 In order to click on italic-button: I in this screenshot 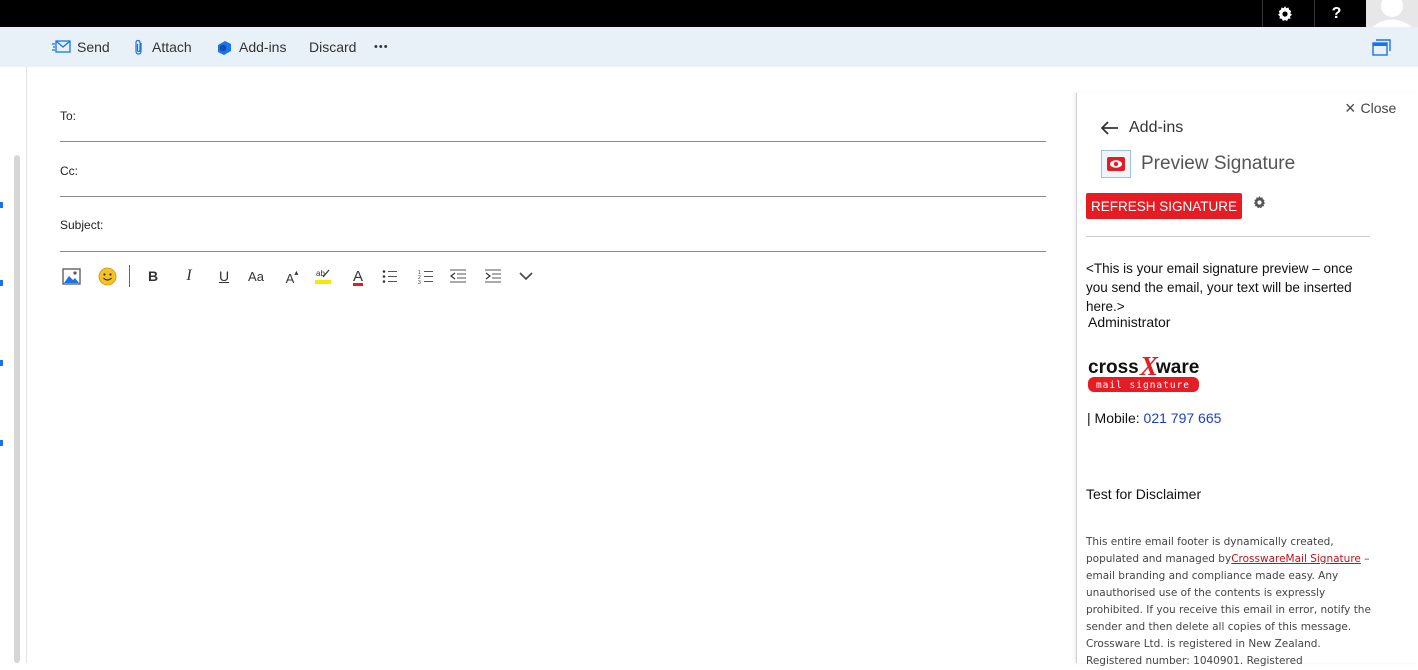, I will do `click(189, 276)`.